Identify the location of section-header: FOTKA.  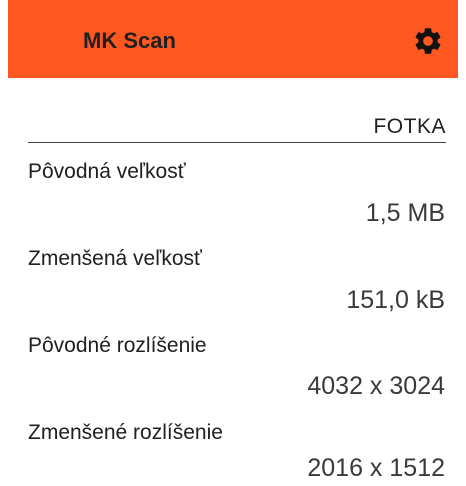
(237, 127).